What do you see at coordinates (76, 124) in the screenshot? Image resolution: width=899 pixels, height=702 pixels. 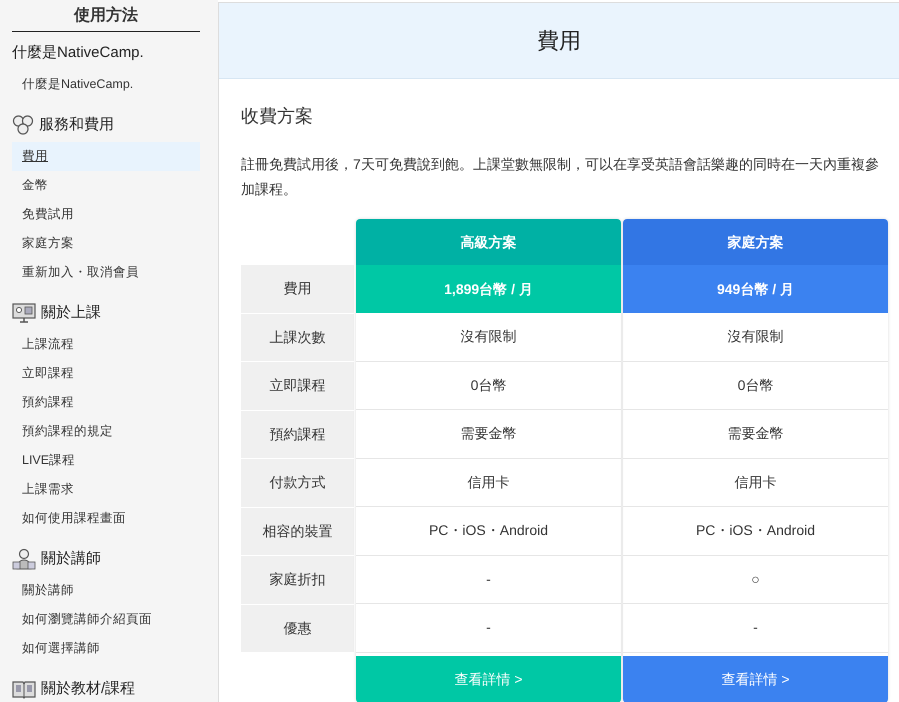 I see `section-heading: 服務和費用` at bounding box center [76, 124].